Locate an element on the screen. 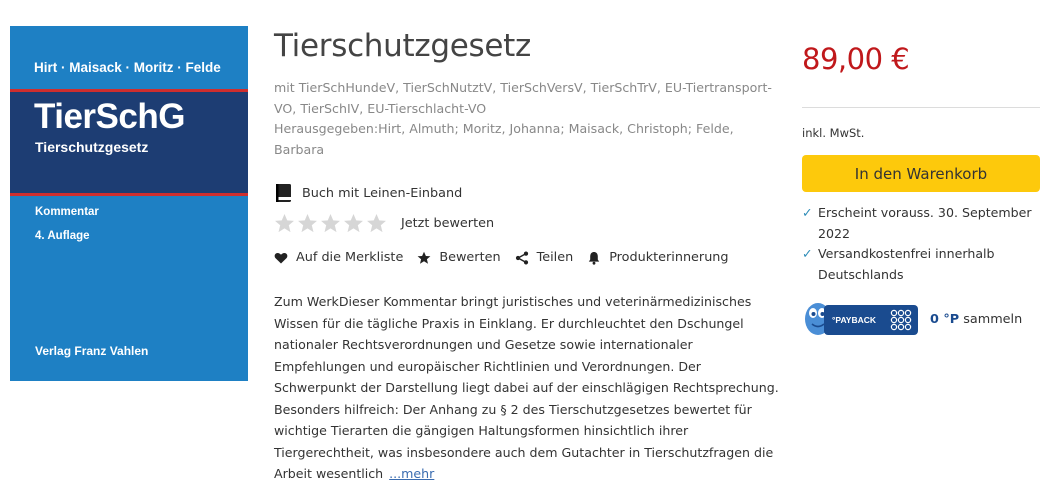  payback-points: °PAYBACK 0 °P sammeln is located at coordinates (912, 319).